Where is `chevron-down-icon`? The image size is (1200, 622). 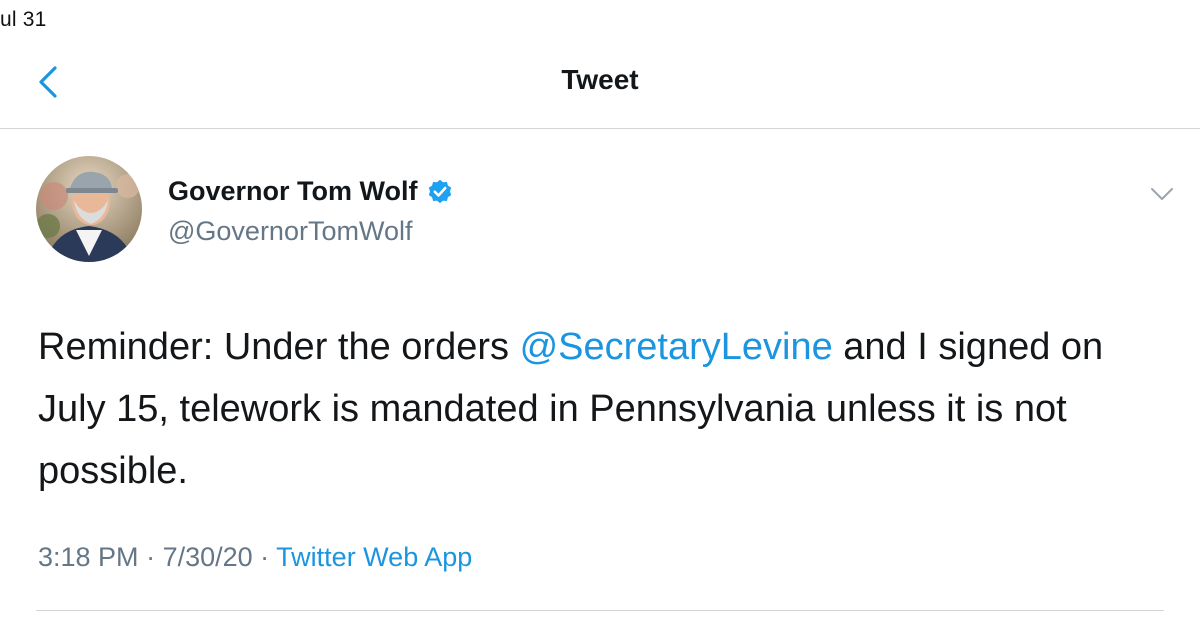
chevron-down-icon is located at coordinates (1162, 194).